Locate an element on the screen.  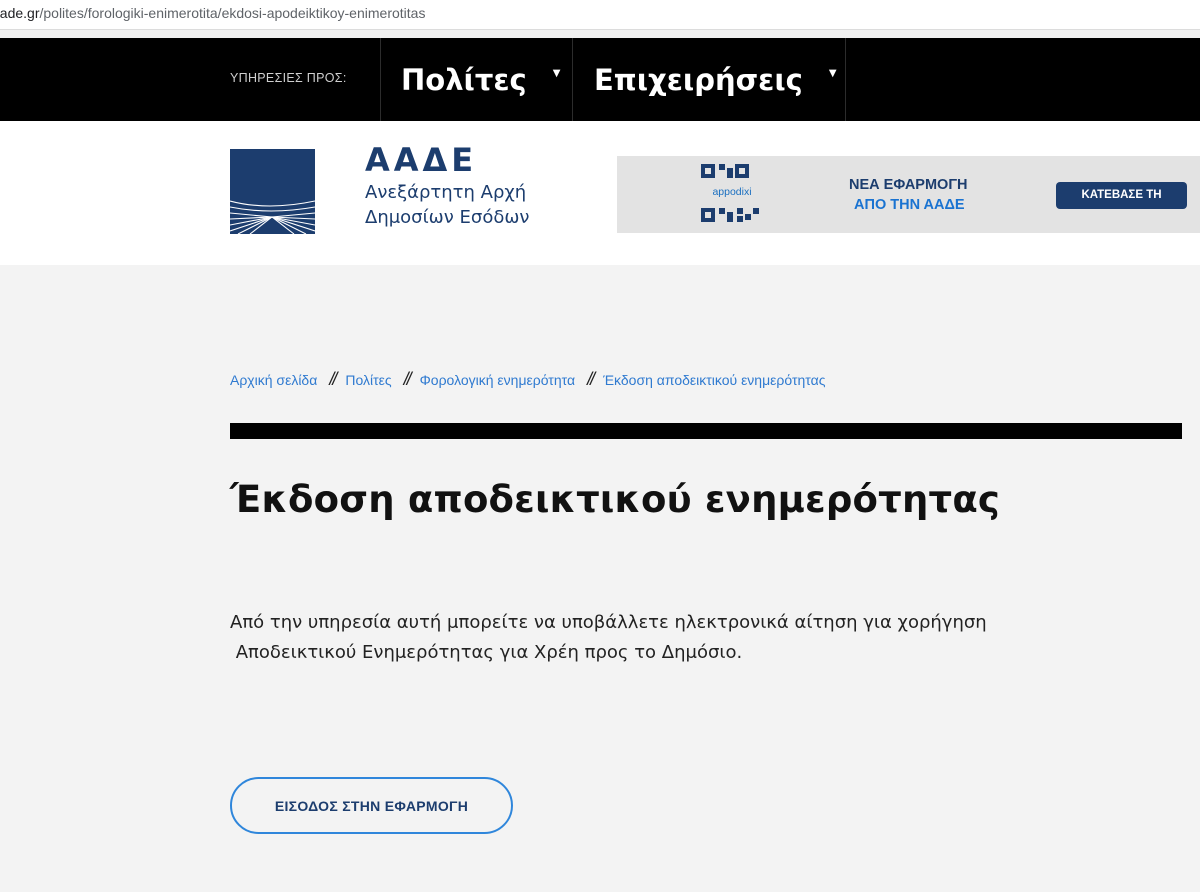
breadcrumb-current-page: Έκδοση αποδεικτικού ενημερότητας is located at coordinates (714, 380).